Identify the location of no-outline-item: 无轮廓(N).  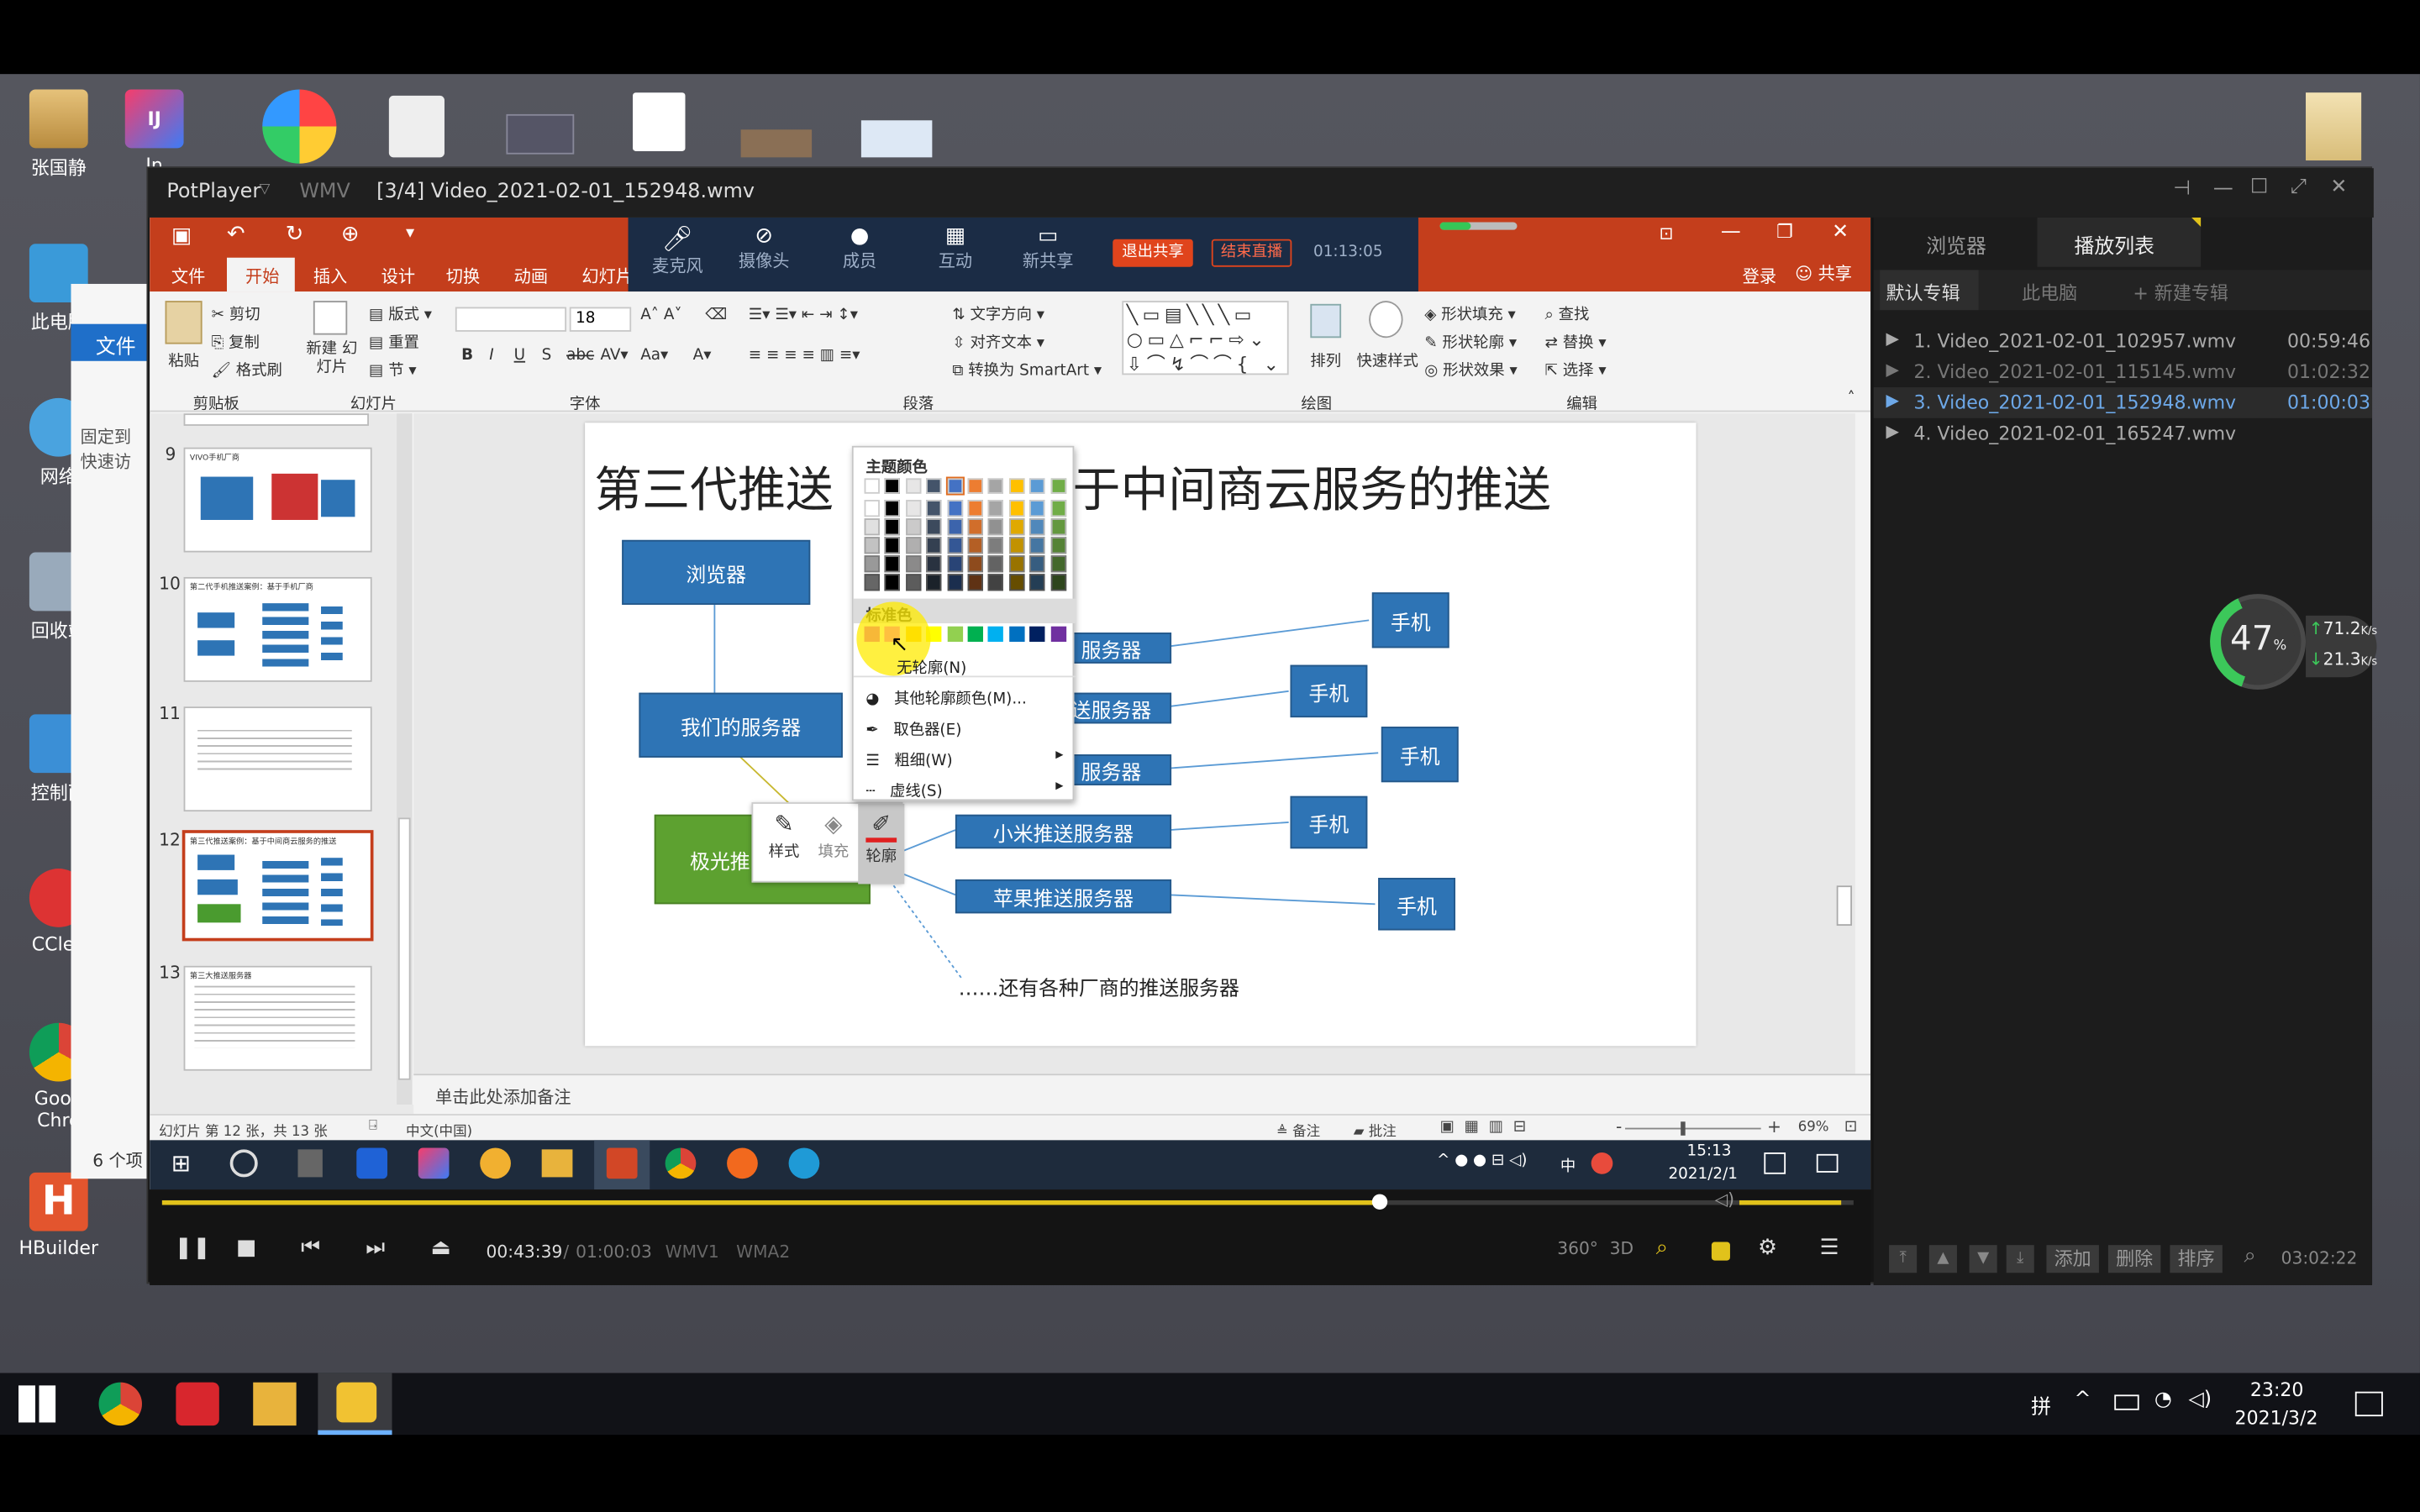
(931, 665).